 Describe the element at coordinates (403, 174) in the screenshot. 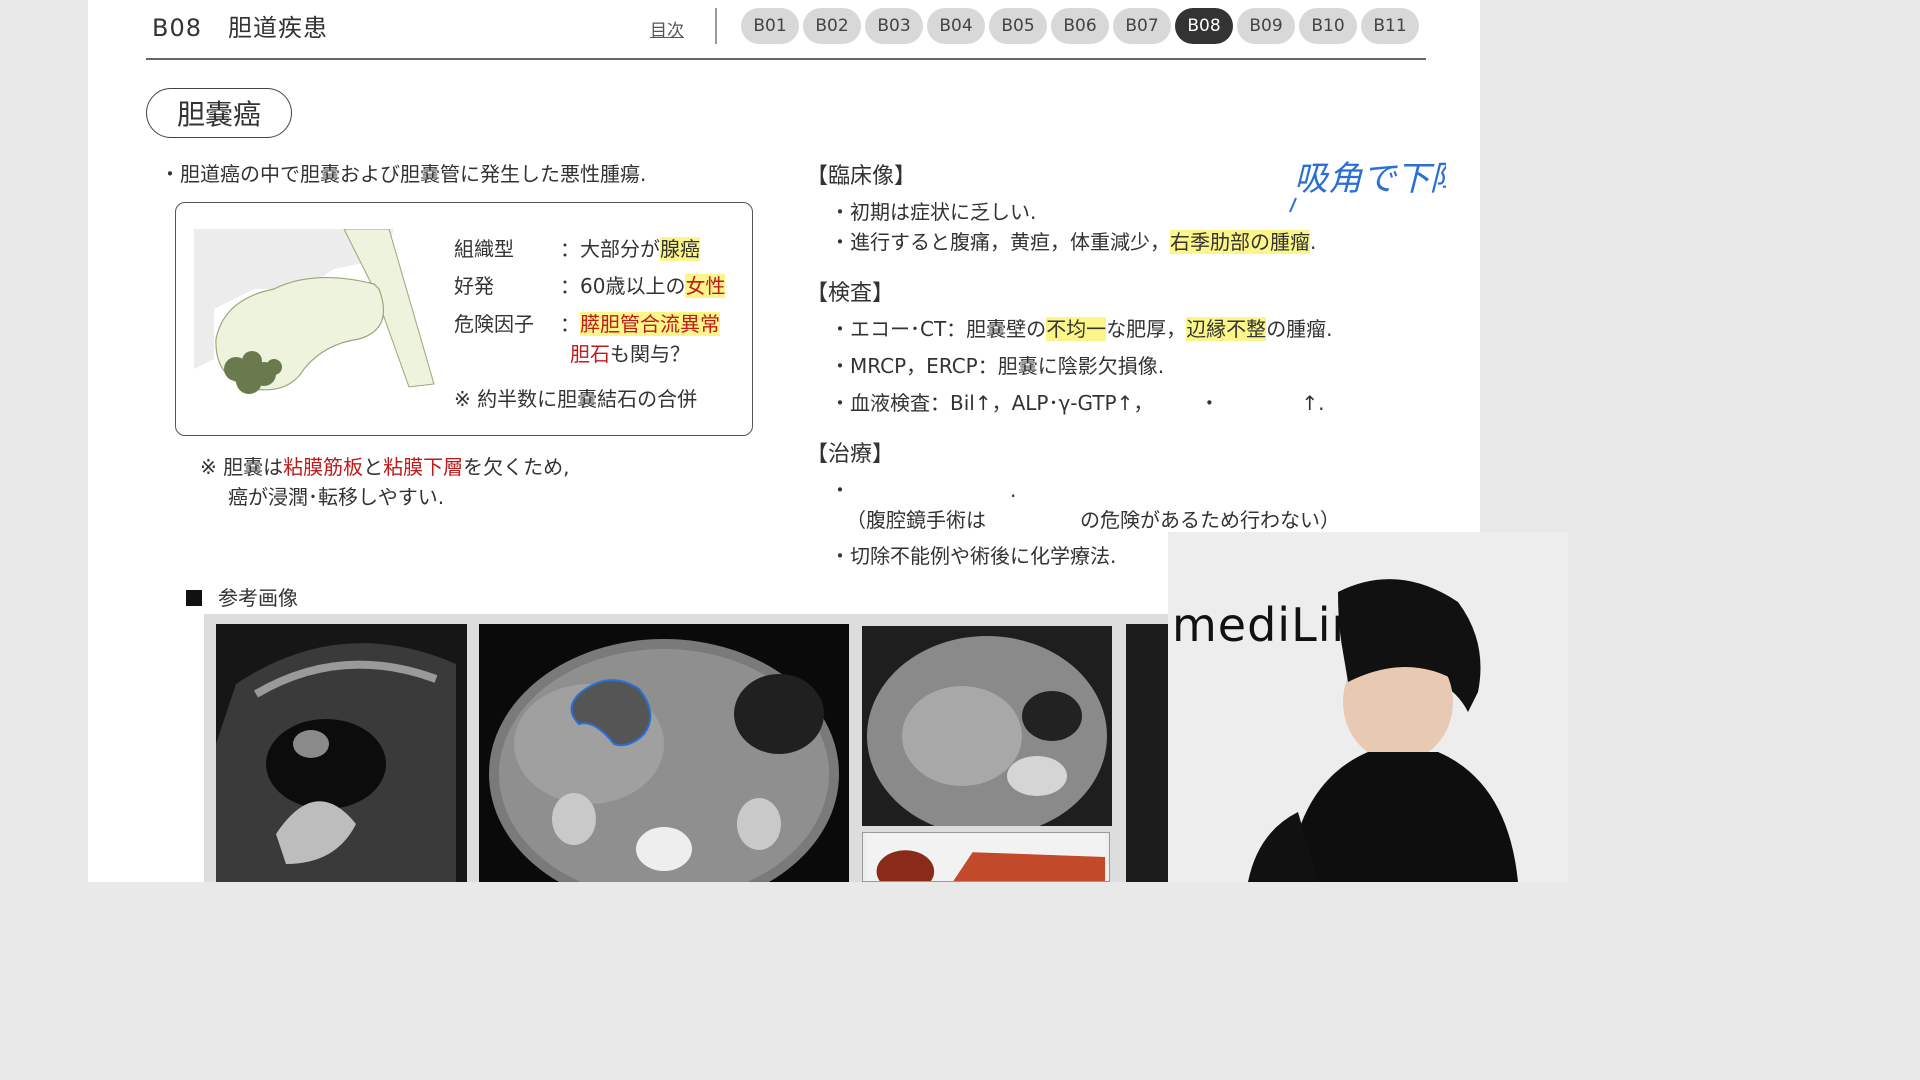

I see `section-intro: ・胆道癌の中で胆嚢および胆嚢管に発生した悪性腫瘍.` at that location.